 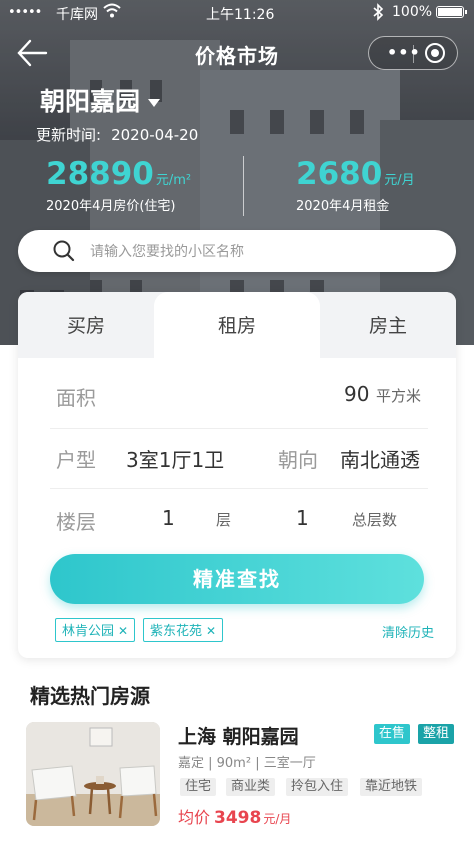 What do you see at coordinates (88, 631) in the screenshot?
I see `history-chip-label: 林肯公园` at bounding box center [88, 631].